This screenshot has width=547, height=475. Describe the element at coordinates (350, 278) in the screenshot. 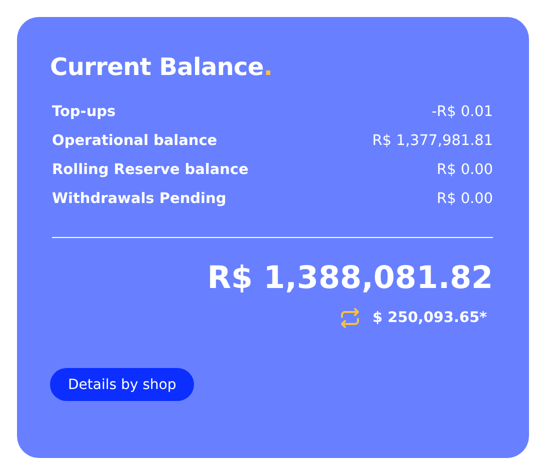

I see `total-balance: R$ 1,388,081.82` at that location.